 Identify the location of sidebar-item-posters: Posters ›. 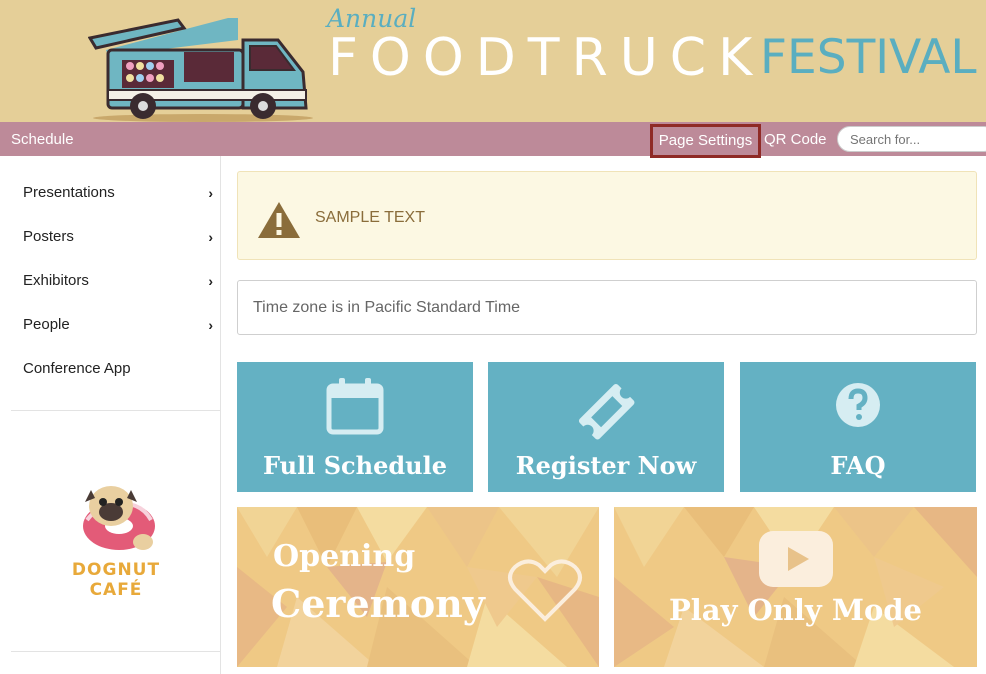
(118, 237).